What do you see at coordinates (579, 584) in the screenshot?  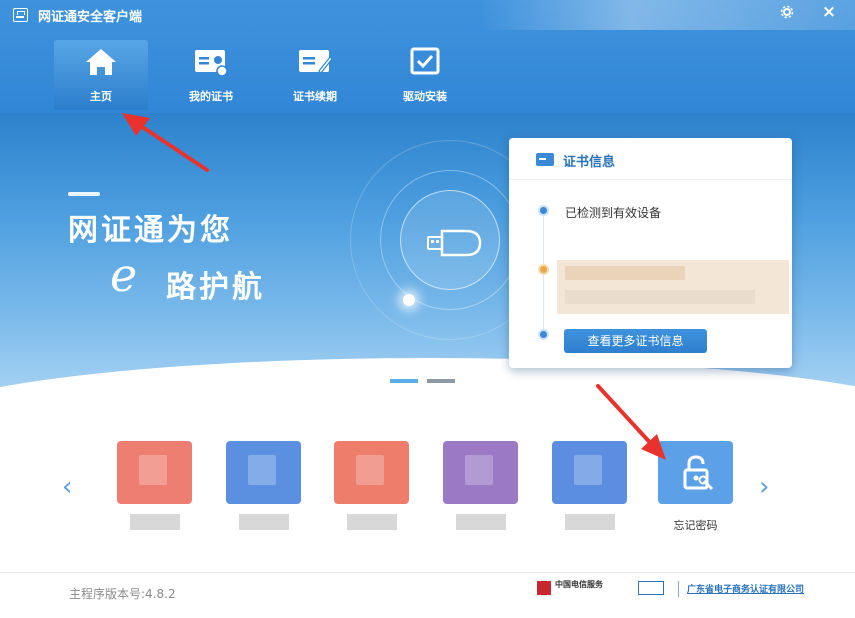 I see `telecom-text: 中国电信服务` at bounding box center [579, 584].